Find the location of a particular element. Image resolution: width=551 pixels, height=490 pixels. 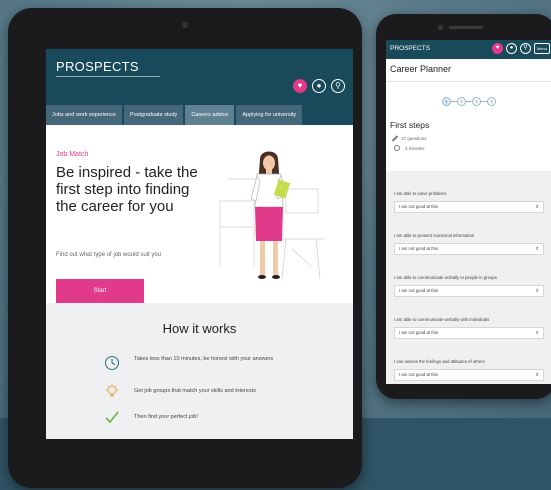

question-label: I am able to solve problems is located at coordinates (420, 193).